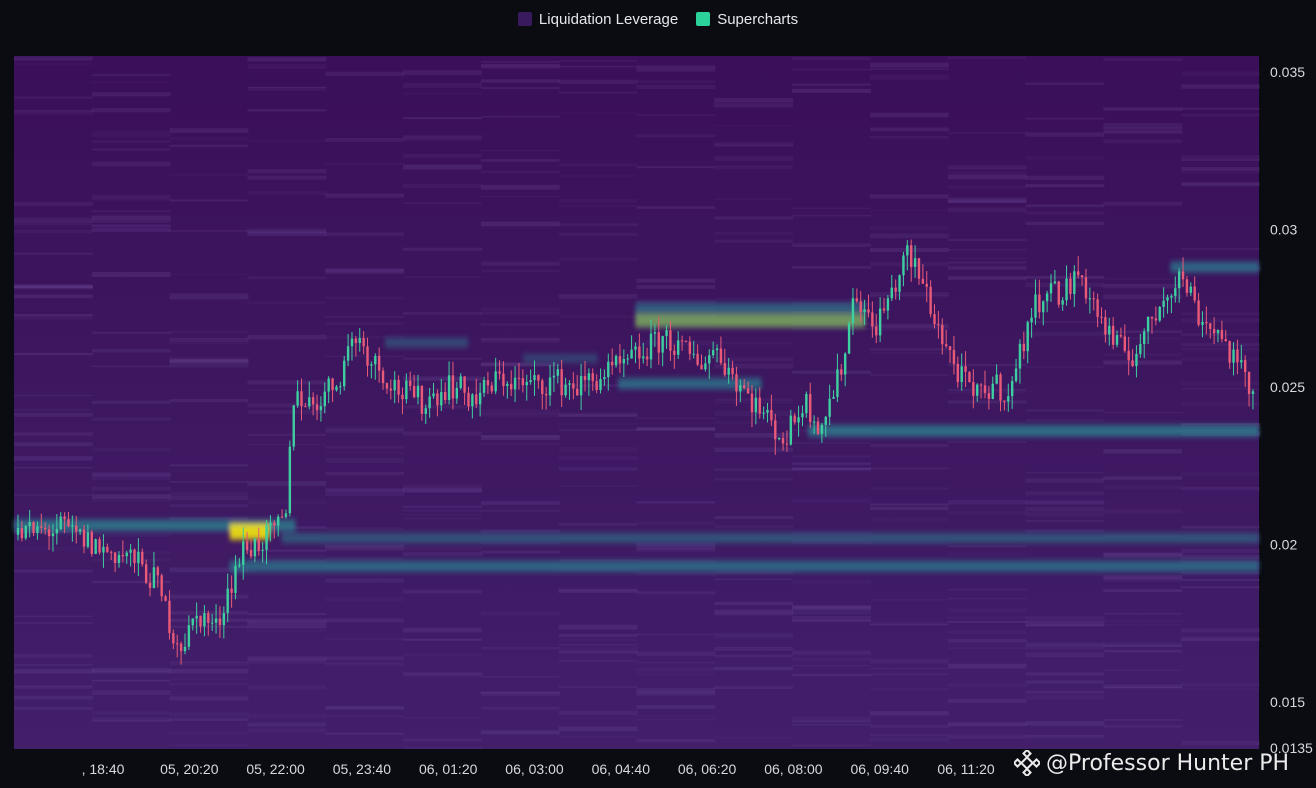 The height and width of the screenshot is (788, 1316). I want to click on x-tick-label: 06, 08:00, so click(793, 769).